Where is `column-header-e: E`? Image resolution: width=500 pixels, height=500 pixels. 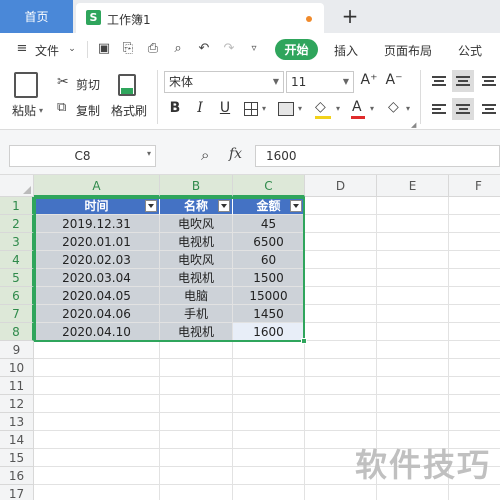
column-header-e: E is located at coordinates (413, 186).